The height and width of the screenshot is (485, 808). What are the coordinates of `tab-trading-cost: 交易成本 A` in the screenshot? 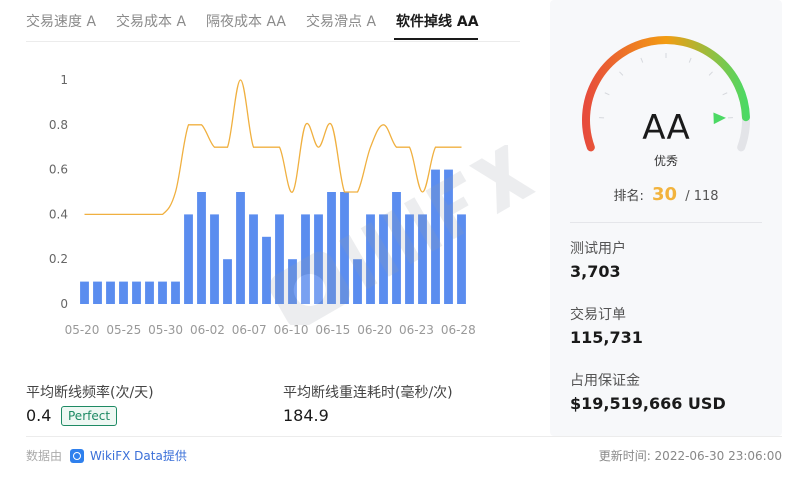 It's located at (151, 21).